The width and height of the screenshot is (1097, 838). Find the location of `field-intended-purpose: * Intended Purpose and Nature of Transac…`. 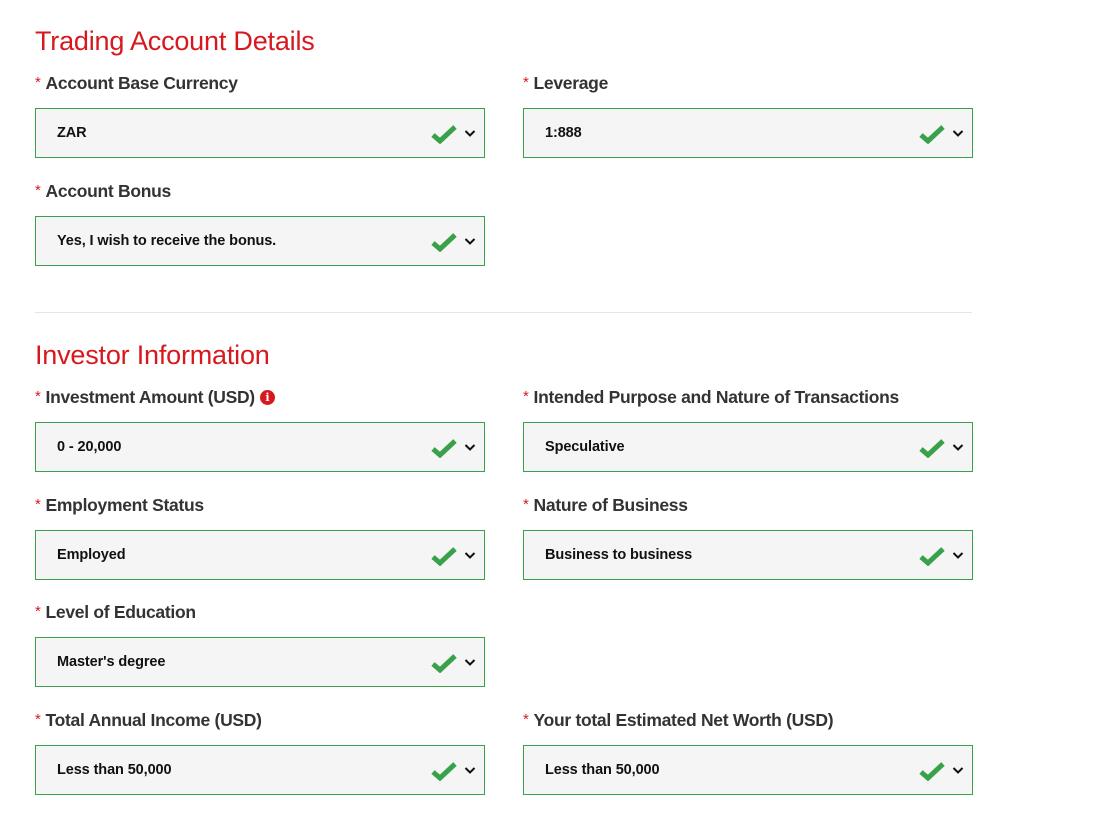

field-intended-purpose: * Intended Purpose and Nature of Transac… is located at coordinates (748, 429).